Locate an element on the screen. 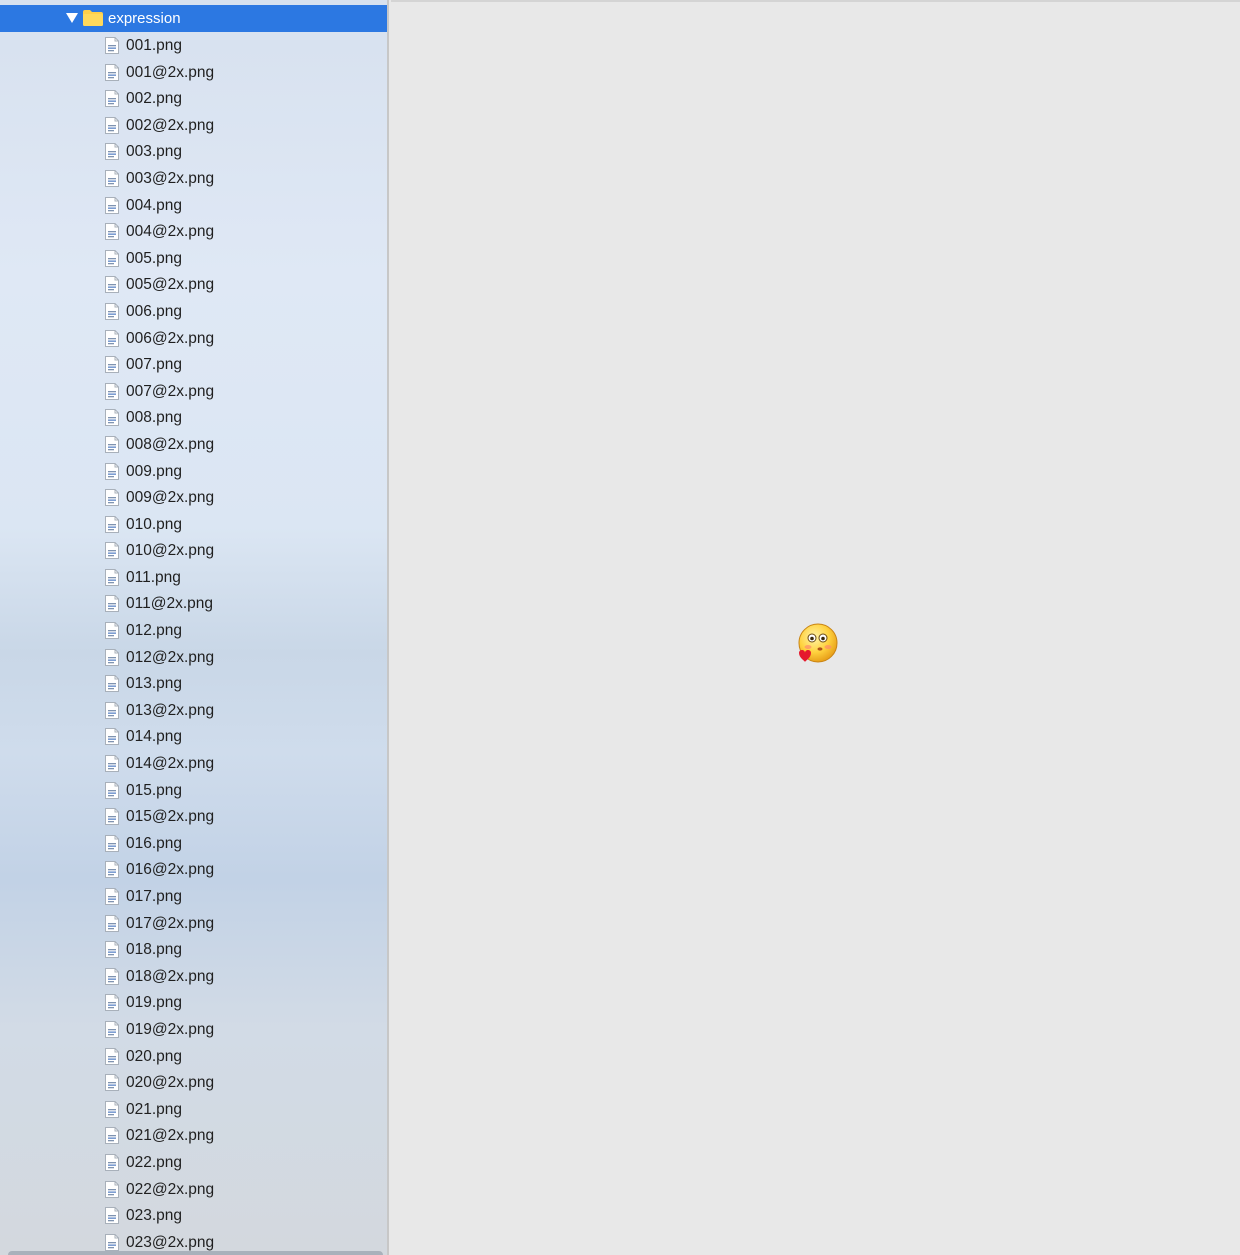 The image size is (1240, 1255). file-row: 006@2x.png is located at coordinates (193, 338).